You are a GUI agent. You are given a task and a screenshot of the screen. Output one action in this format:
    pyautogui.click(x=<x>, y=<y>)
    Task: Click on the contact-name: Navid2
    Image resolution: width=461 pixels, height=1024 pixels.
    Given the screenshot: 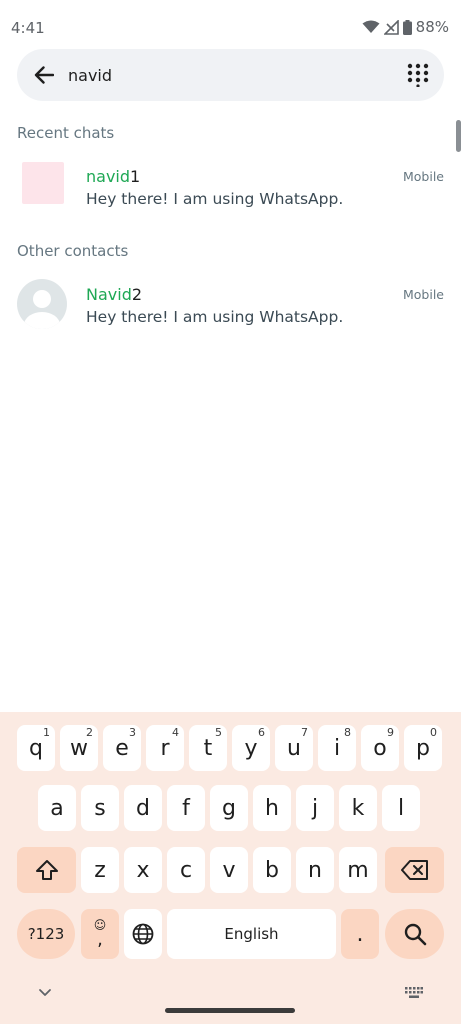 What is the action you would take?
    pyautogui.click(x=114, y=294)
    